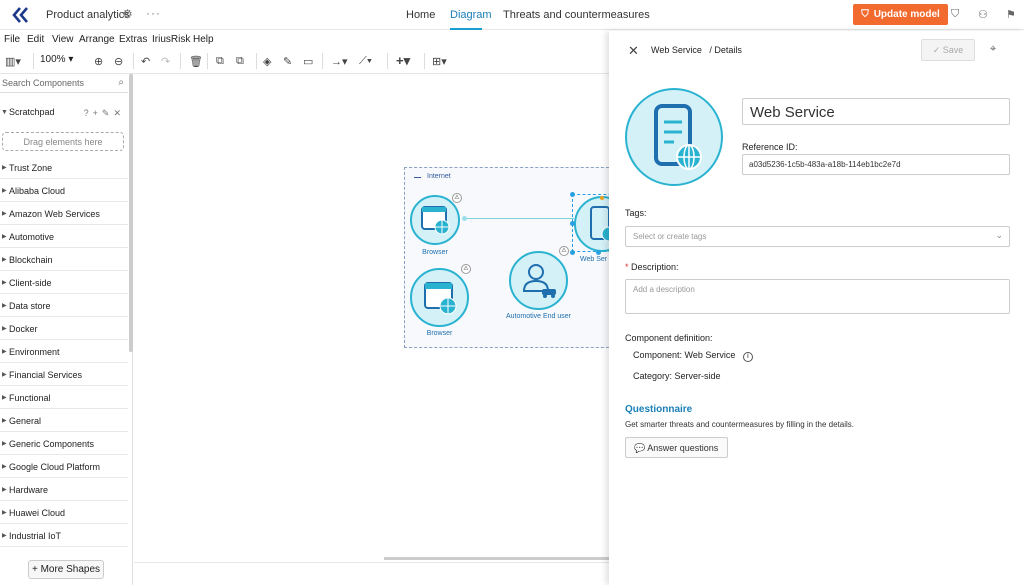 The width and height of the screenshot is (1024, 585). Describe the element at coordinates (52, 444) in the screenshot. I see `category-label: Generic Components` at that location.